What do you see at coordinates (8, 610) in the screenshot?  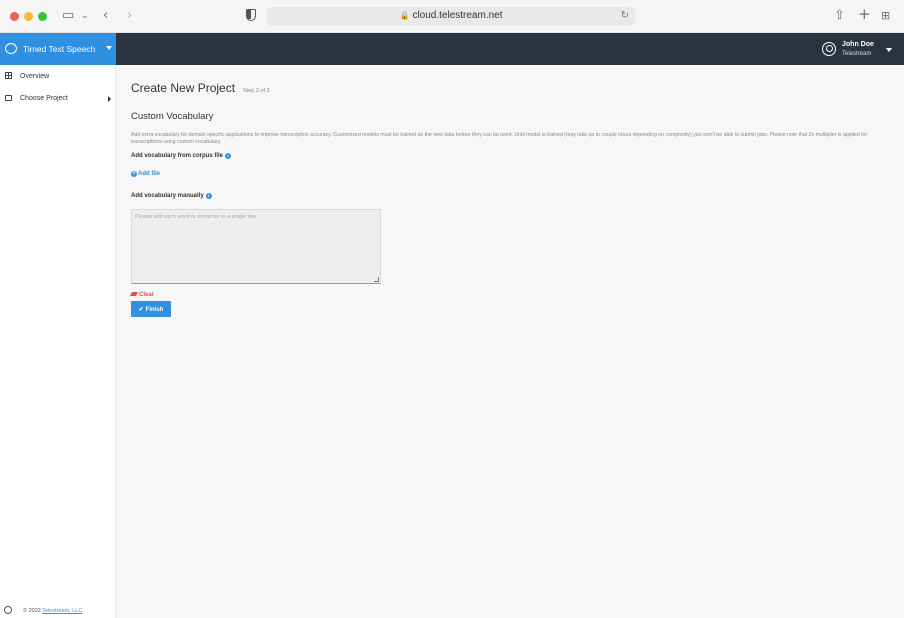 I see `collapse-sidebar-icon` at bounding box center [8, 610].